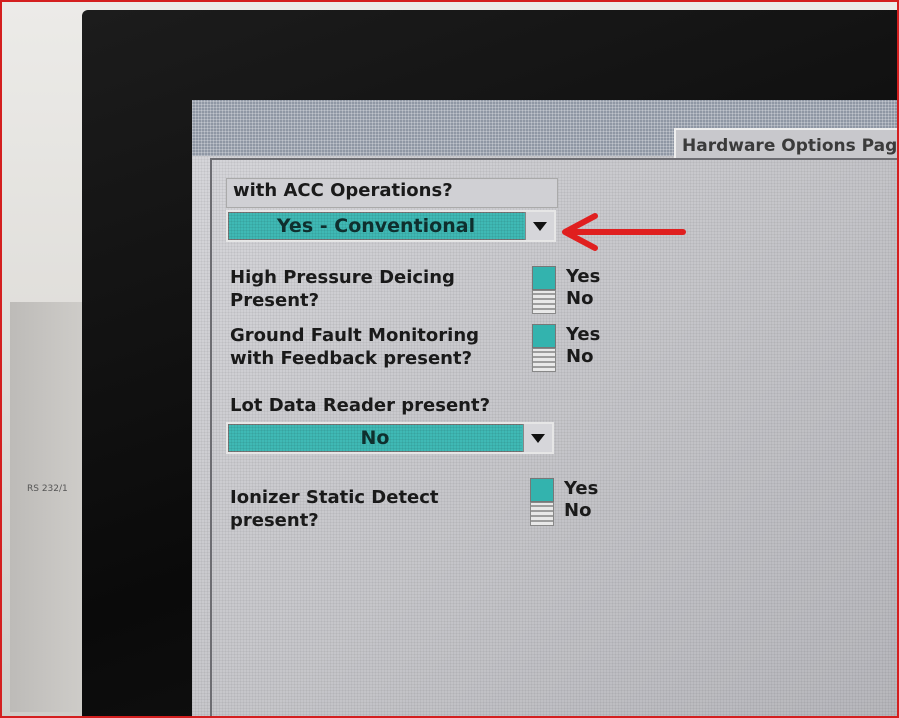 The height and width of the screenshot is (718, 899). I want to click on high-pressure-radio-group: Yes No, so click(572, 290).